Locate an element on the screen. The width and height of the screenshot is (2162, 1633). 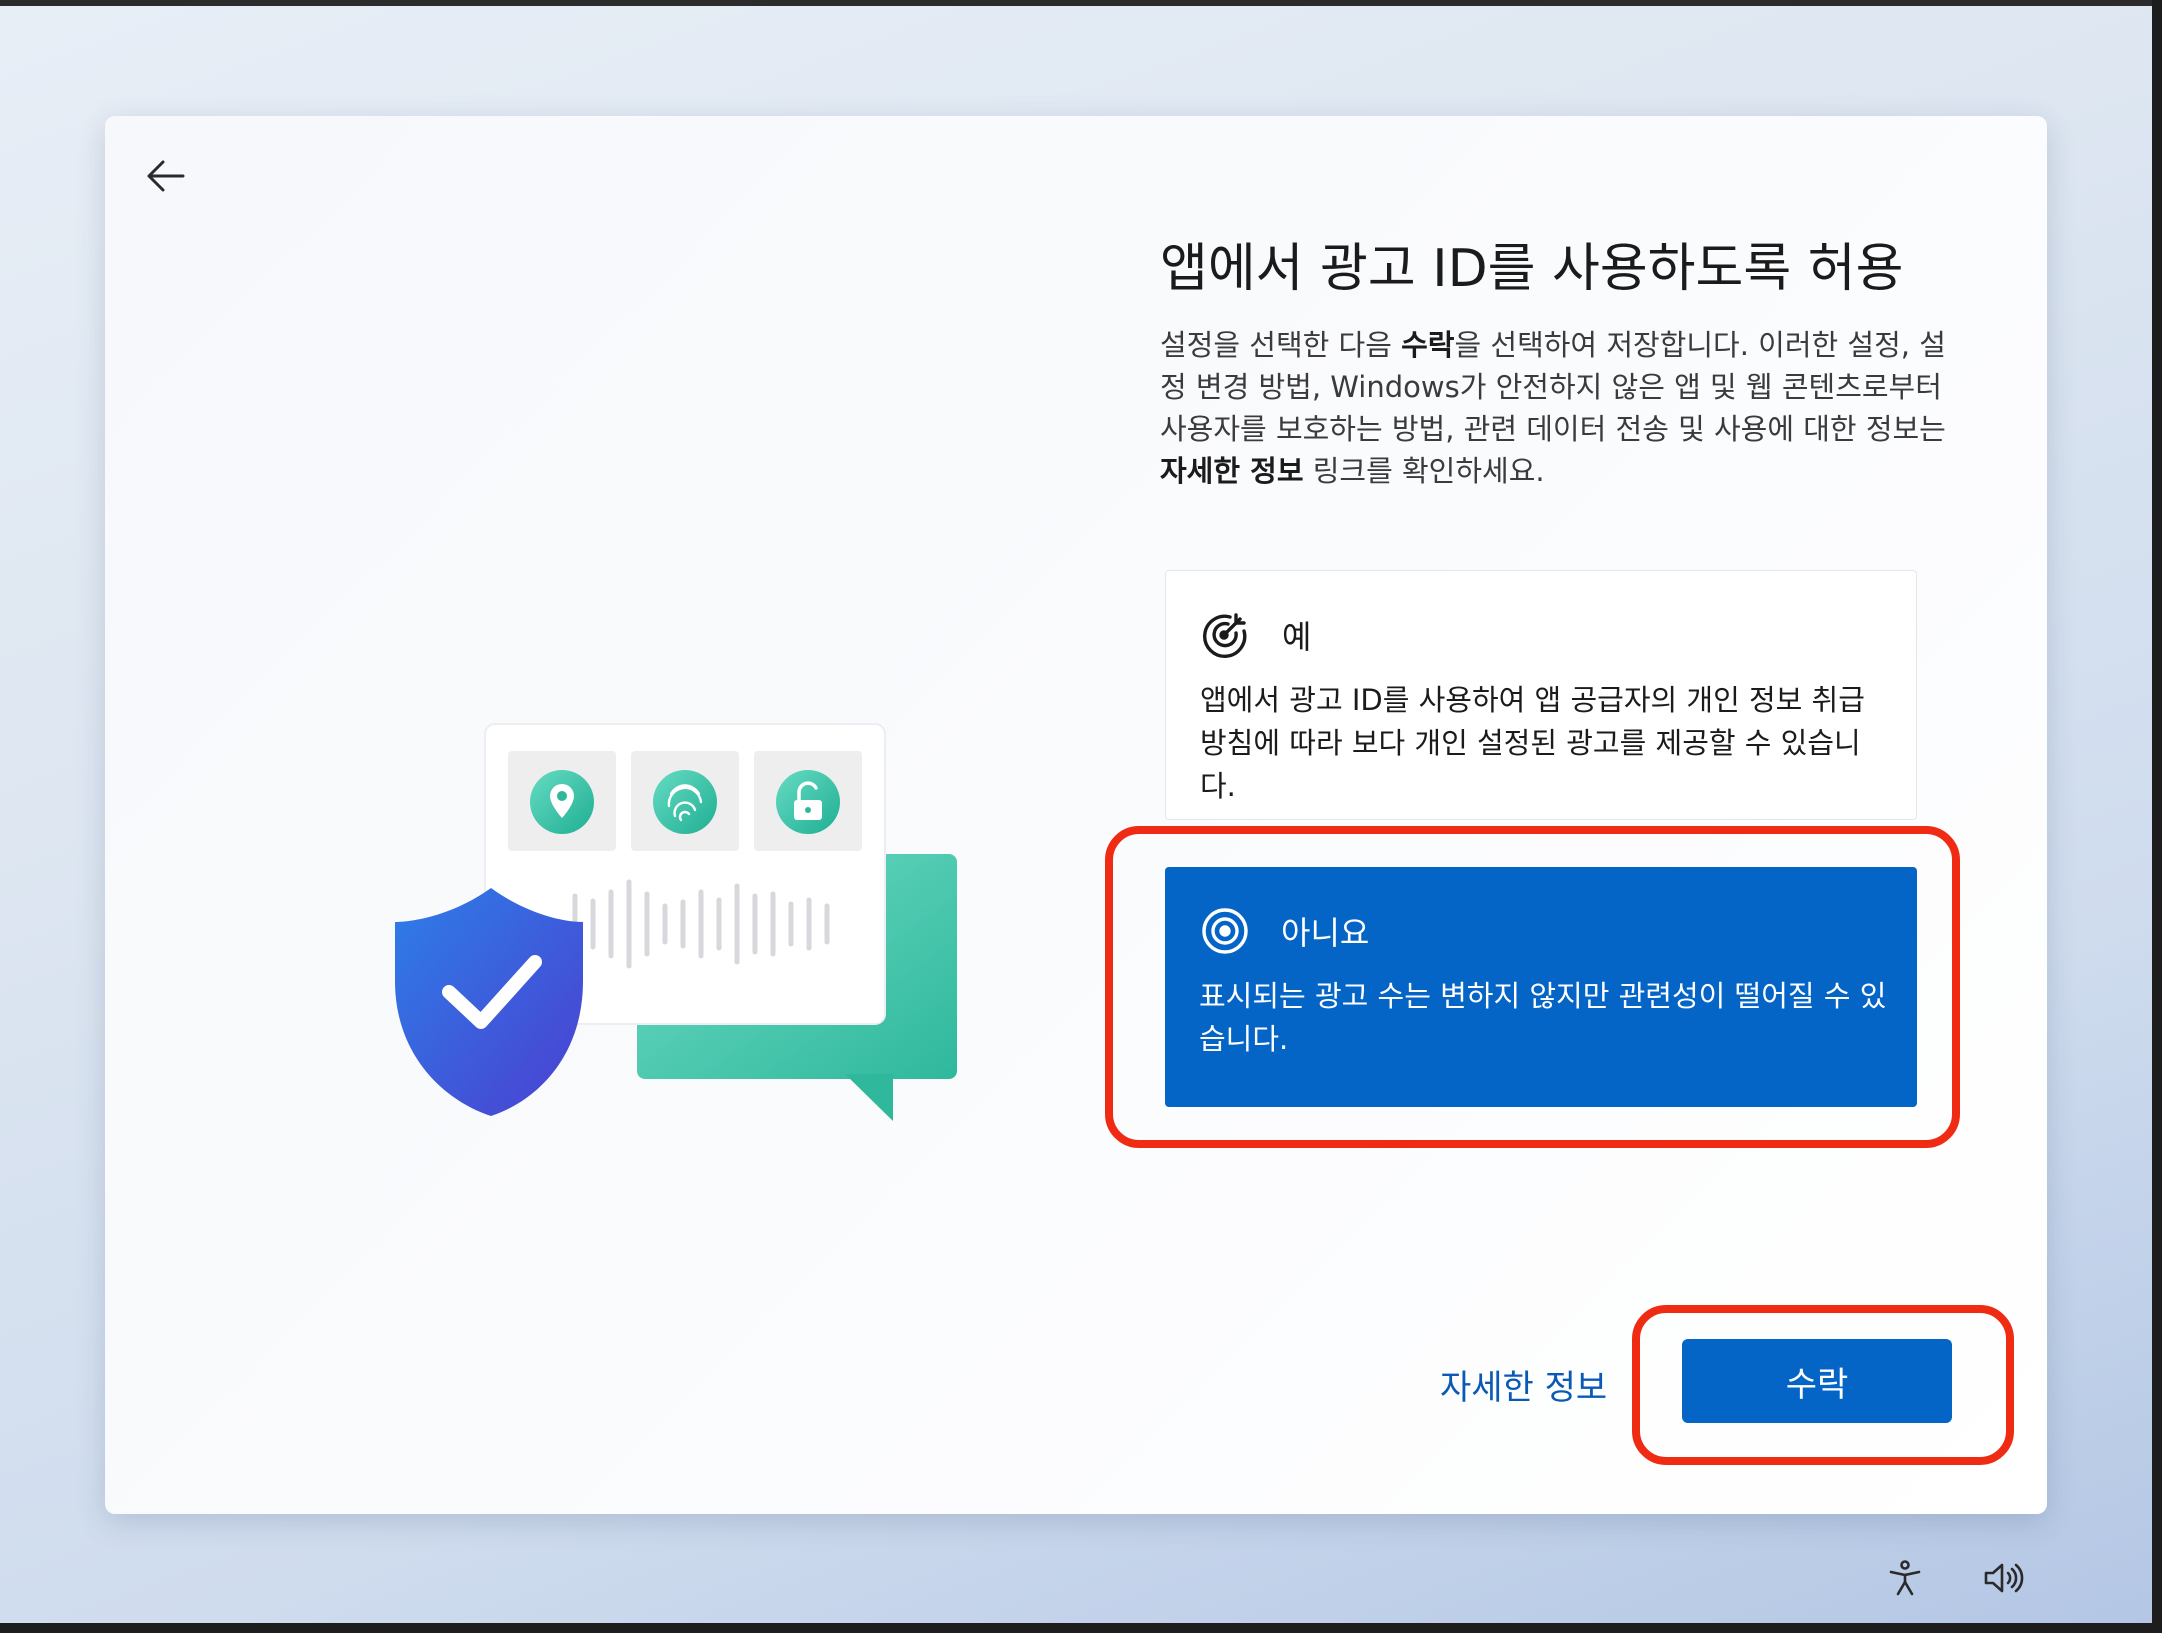
back-button is located at coordinates (165, 176).